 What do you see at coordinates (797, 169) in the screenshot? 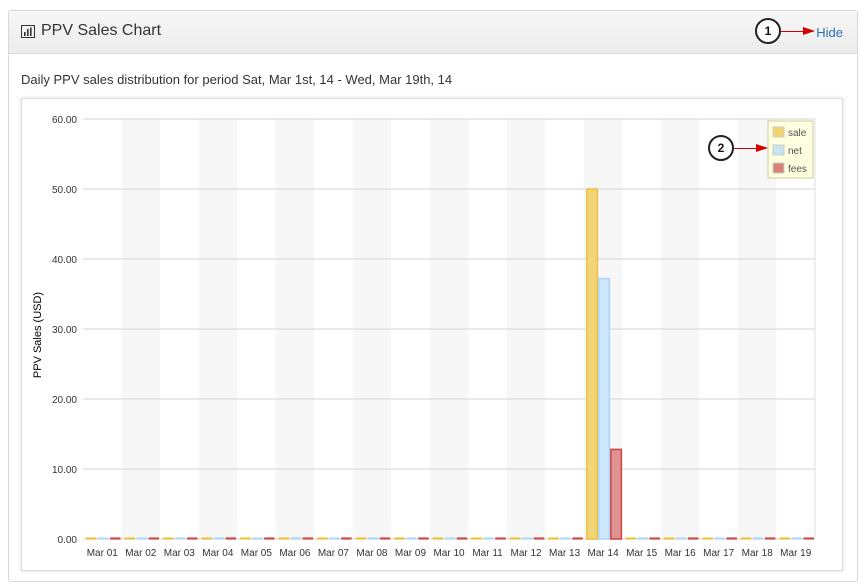
I see `legend-label-fees: fees` at bounding box center [797, 169].